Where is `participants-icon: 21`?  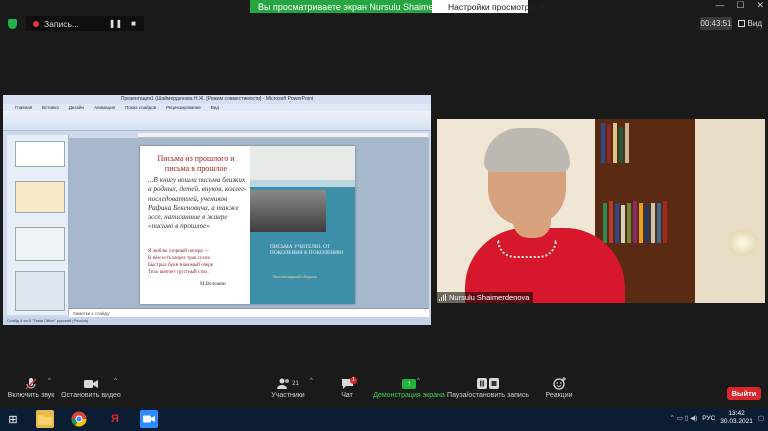 participants-icon: 21 is located at coordinates (288, 383).